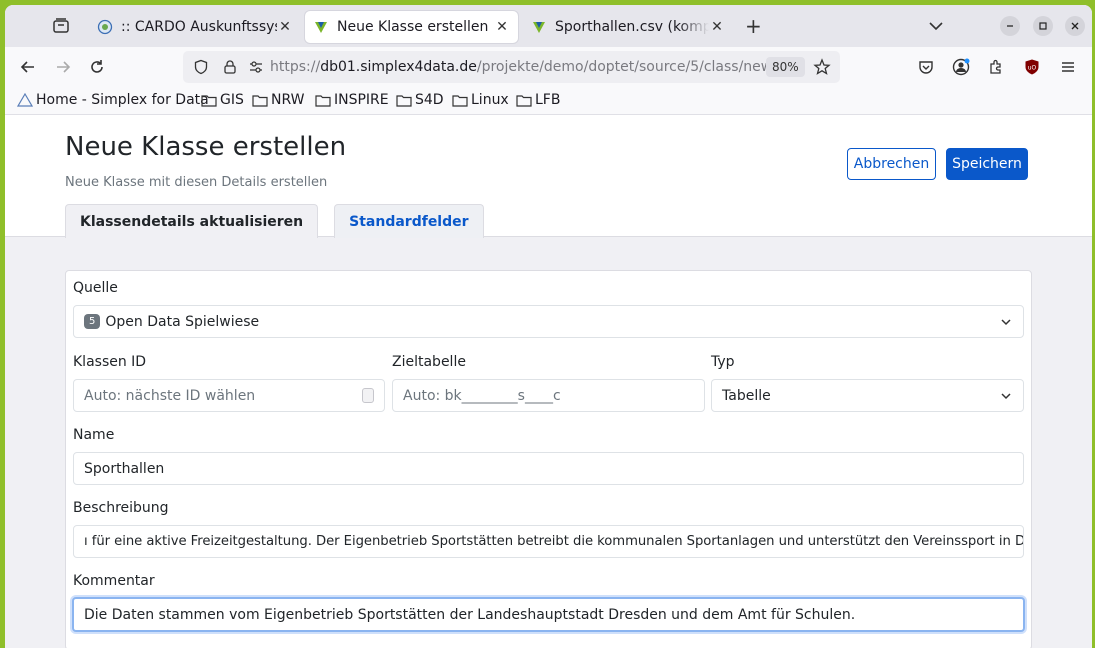 The height and width of the screenshot is (648, 1095). I want to click on kommentar-label: Kommentar, so click(114, 581).